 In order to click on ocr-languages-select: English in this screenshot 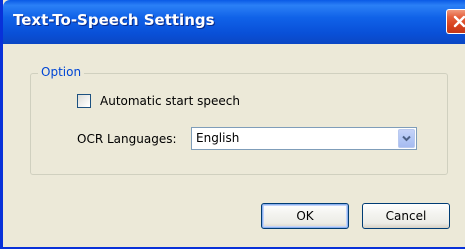, I will do `click(304, 138)`.